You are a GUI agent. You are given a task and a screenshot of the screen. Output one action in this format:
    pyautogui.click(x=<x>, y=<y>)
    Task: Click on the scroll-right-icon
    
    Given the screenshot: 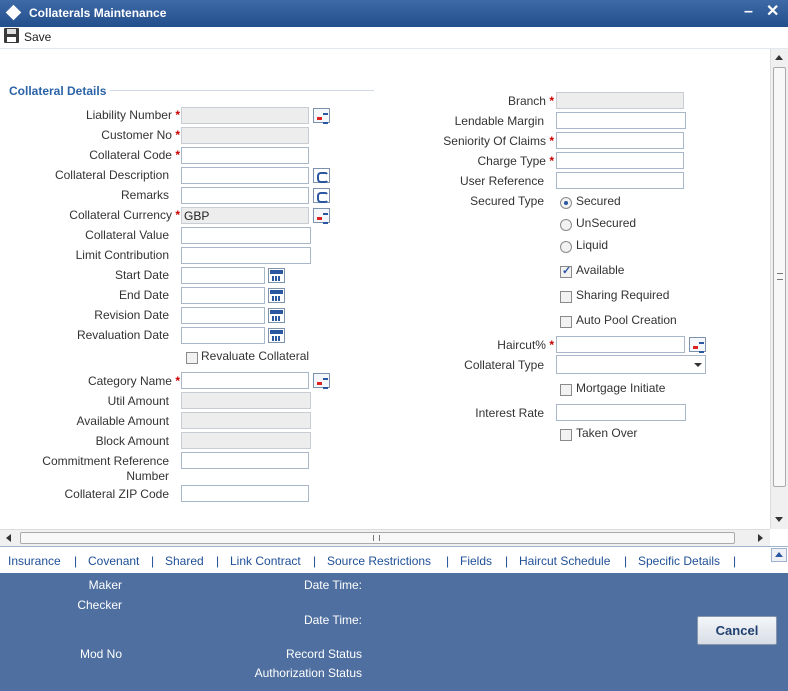 What is the action you would take?
    pyautogui.click(x=760, y=538)
    